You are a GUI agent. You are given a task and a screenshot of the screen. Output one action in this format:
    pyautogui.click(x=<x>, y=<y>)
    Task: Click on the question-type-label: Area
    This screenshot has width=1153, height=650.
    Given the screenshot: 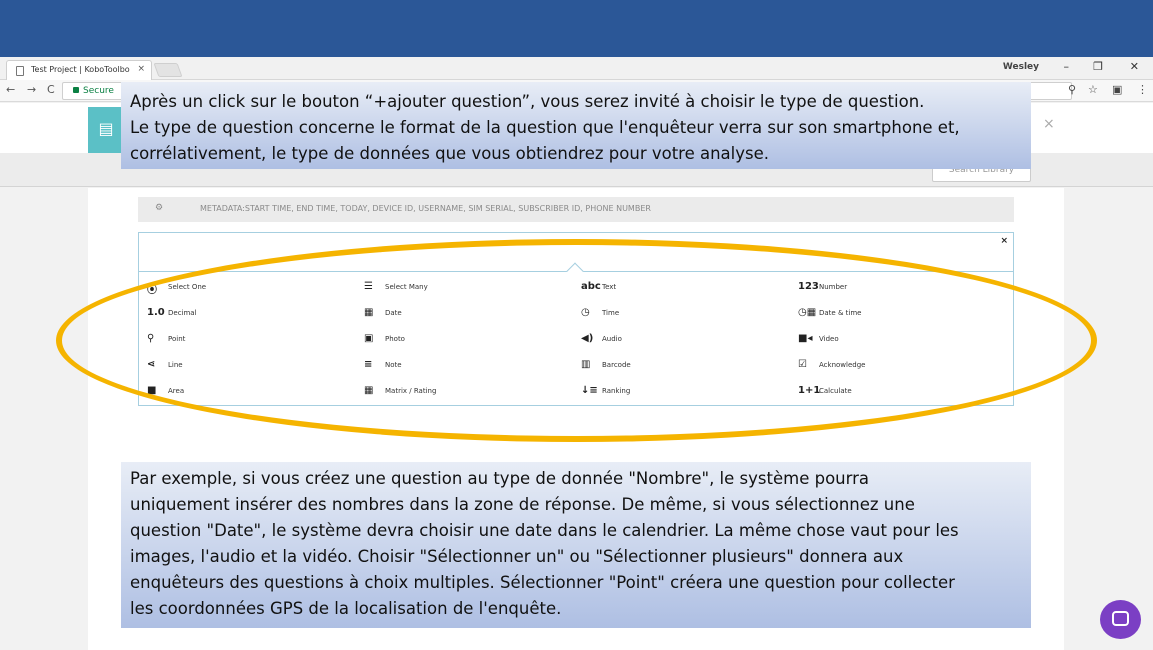 What is the action you would take?
    pyautogui.click(x=176, y=391)
    